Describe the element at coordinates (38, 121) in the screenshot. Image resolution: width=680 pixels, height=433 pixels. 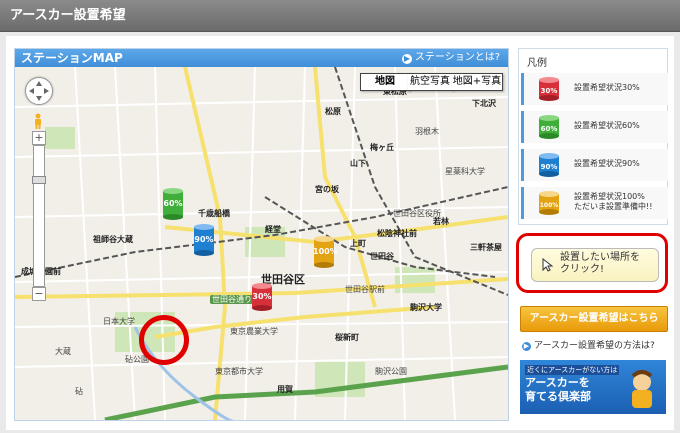
I see `pegman-icon` at that location.